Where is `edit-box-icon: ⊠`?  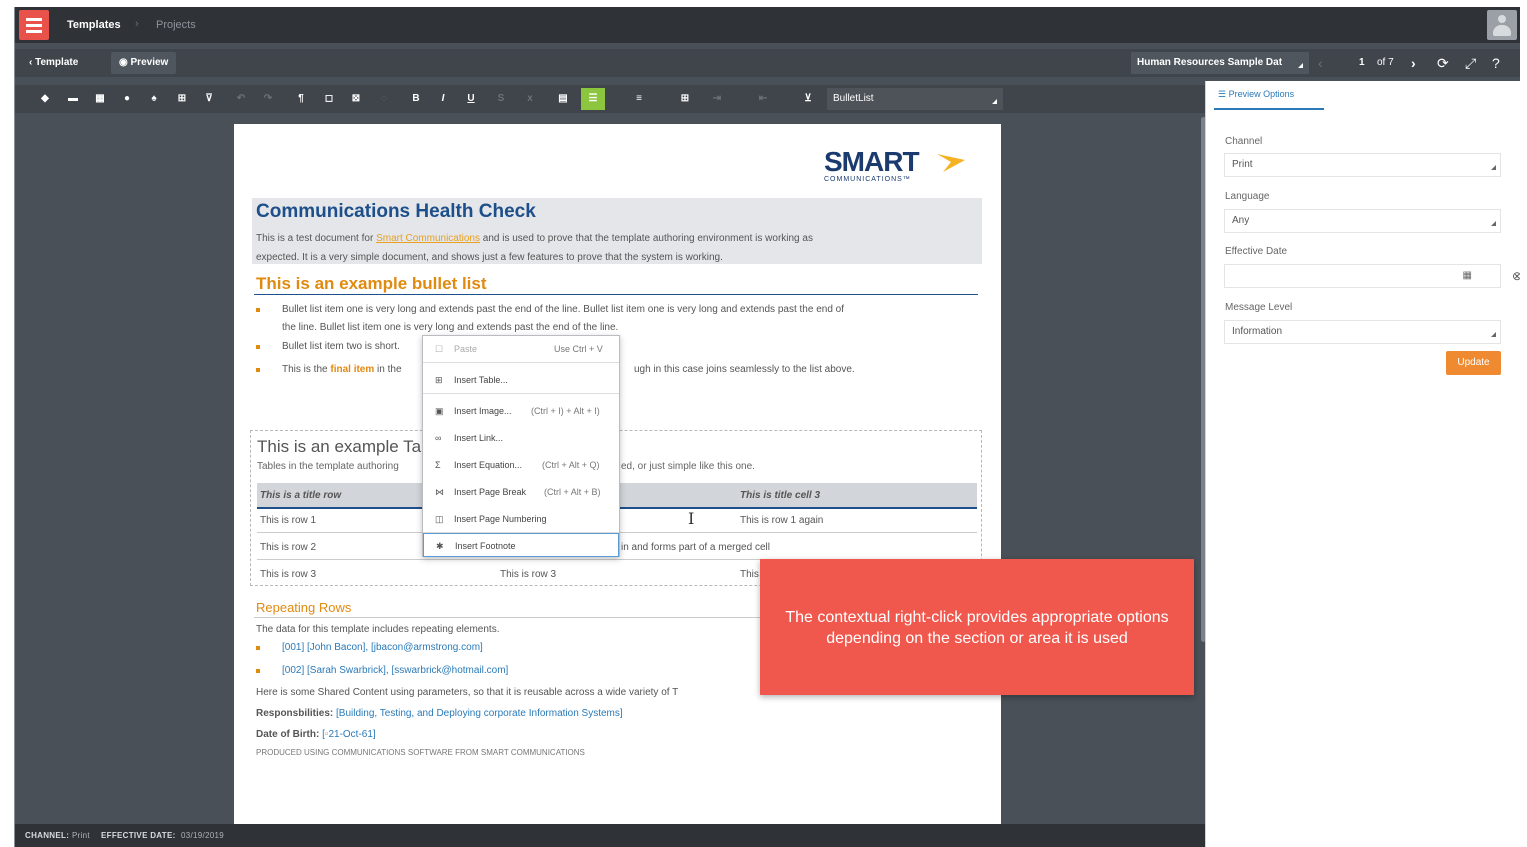 edit-box-icon: ⊠ is located at coordinates (356, 99).